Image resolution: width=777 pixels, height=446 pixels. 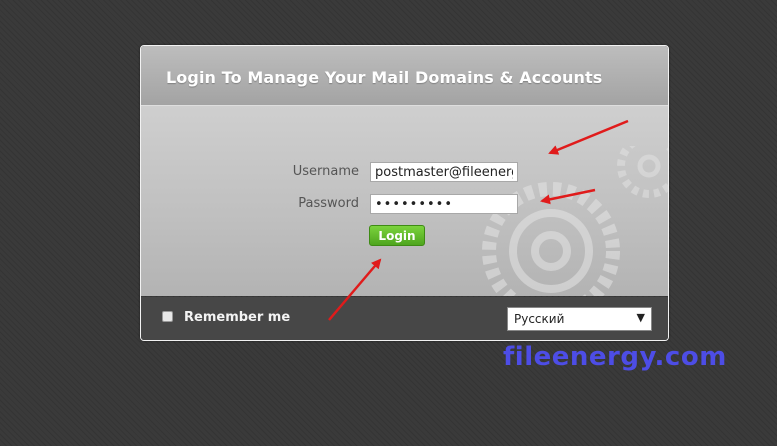 I want to click on remember-me-label: Remember me, so click(x=237, y=317).